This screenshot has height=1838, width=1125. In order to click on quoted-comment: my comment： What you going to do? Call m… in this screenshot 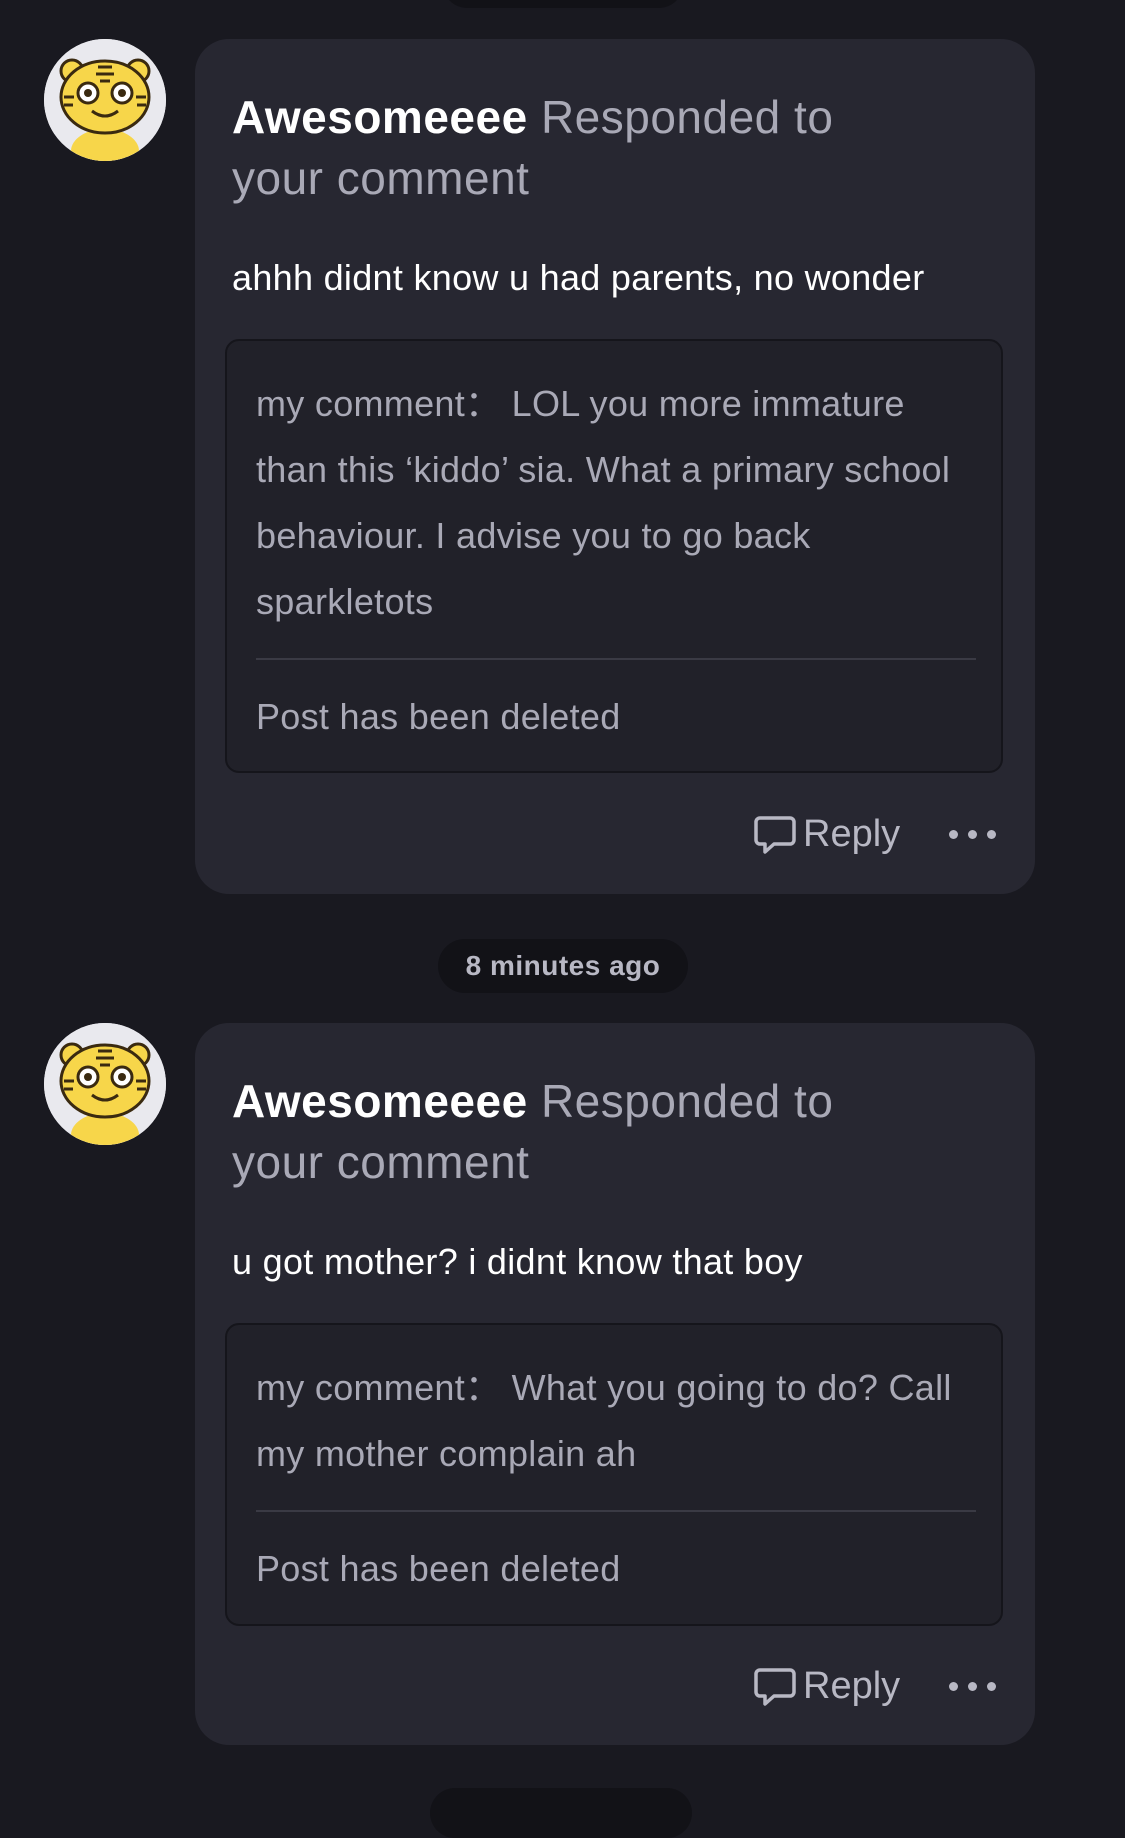, I will do `click(604, 1420)`.